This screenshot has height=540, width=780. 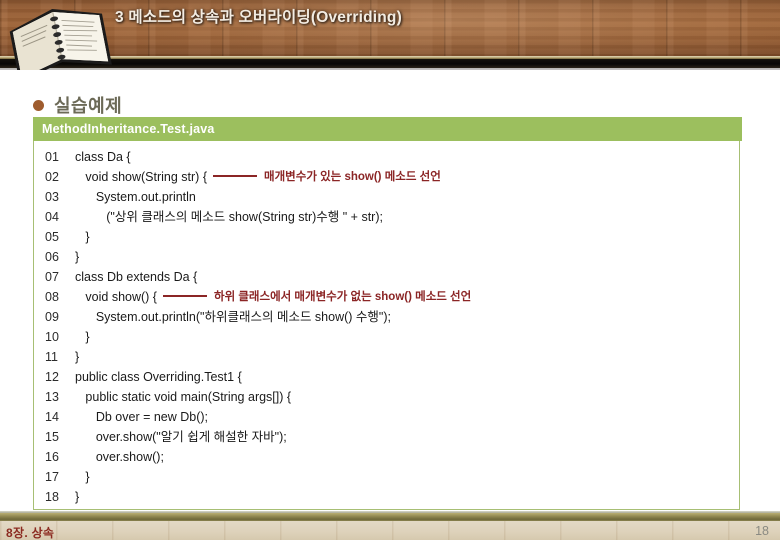 What do you see at coordinates (52, 297) in the screenshot?
I see `code-line-number: 08` at bounding box center [52, 297].